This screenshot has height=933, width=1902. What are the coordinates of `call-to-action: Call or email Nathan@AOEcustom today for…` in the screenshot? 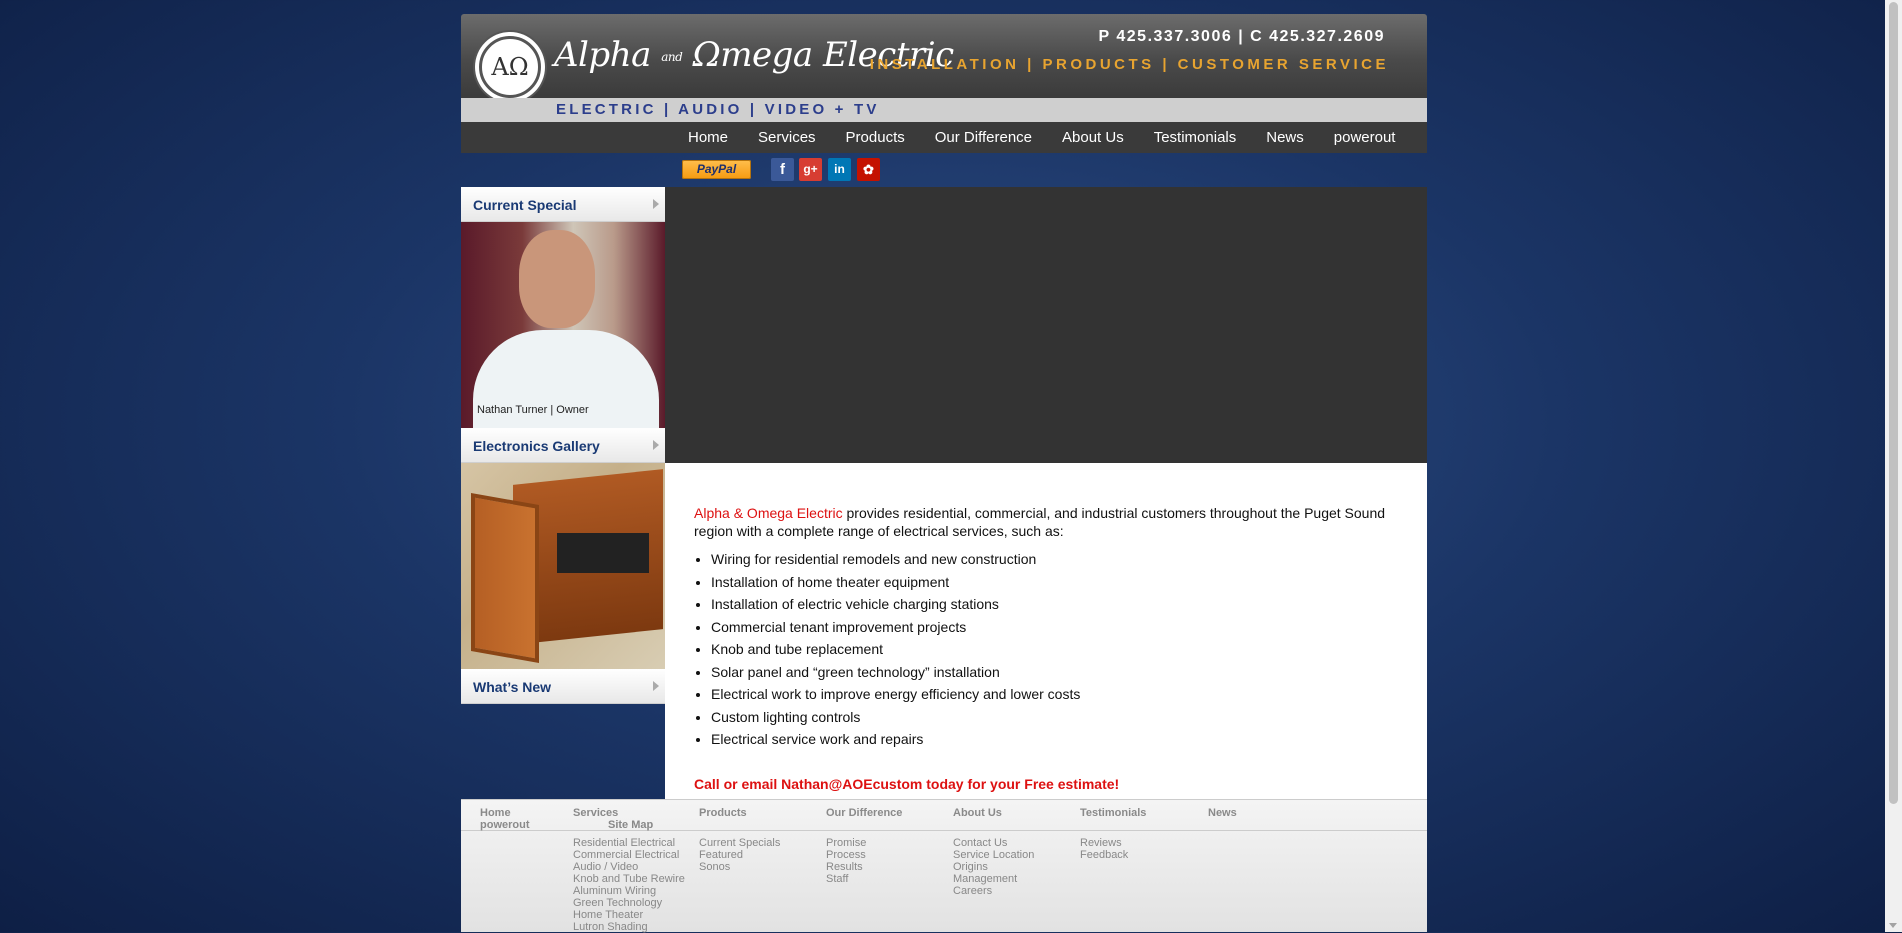 It's located at (906, 784).